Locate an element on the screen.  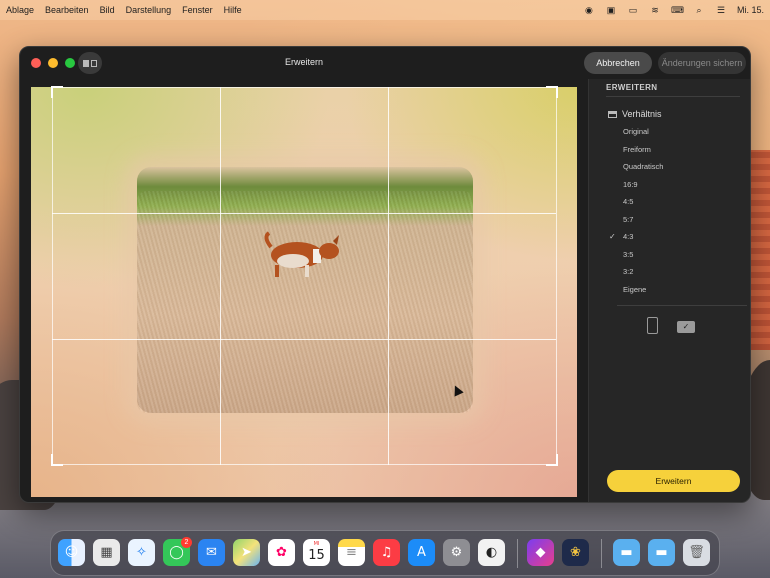
folder-icon: ▬ is located at coordinates (626, 552).